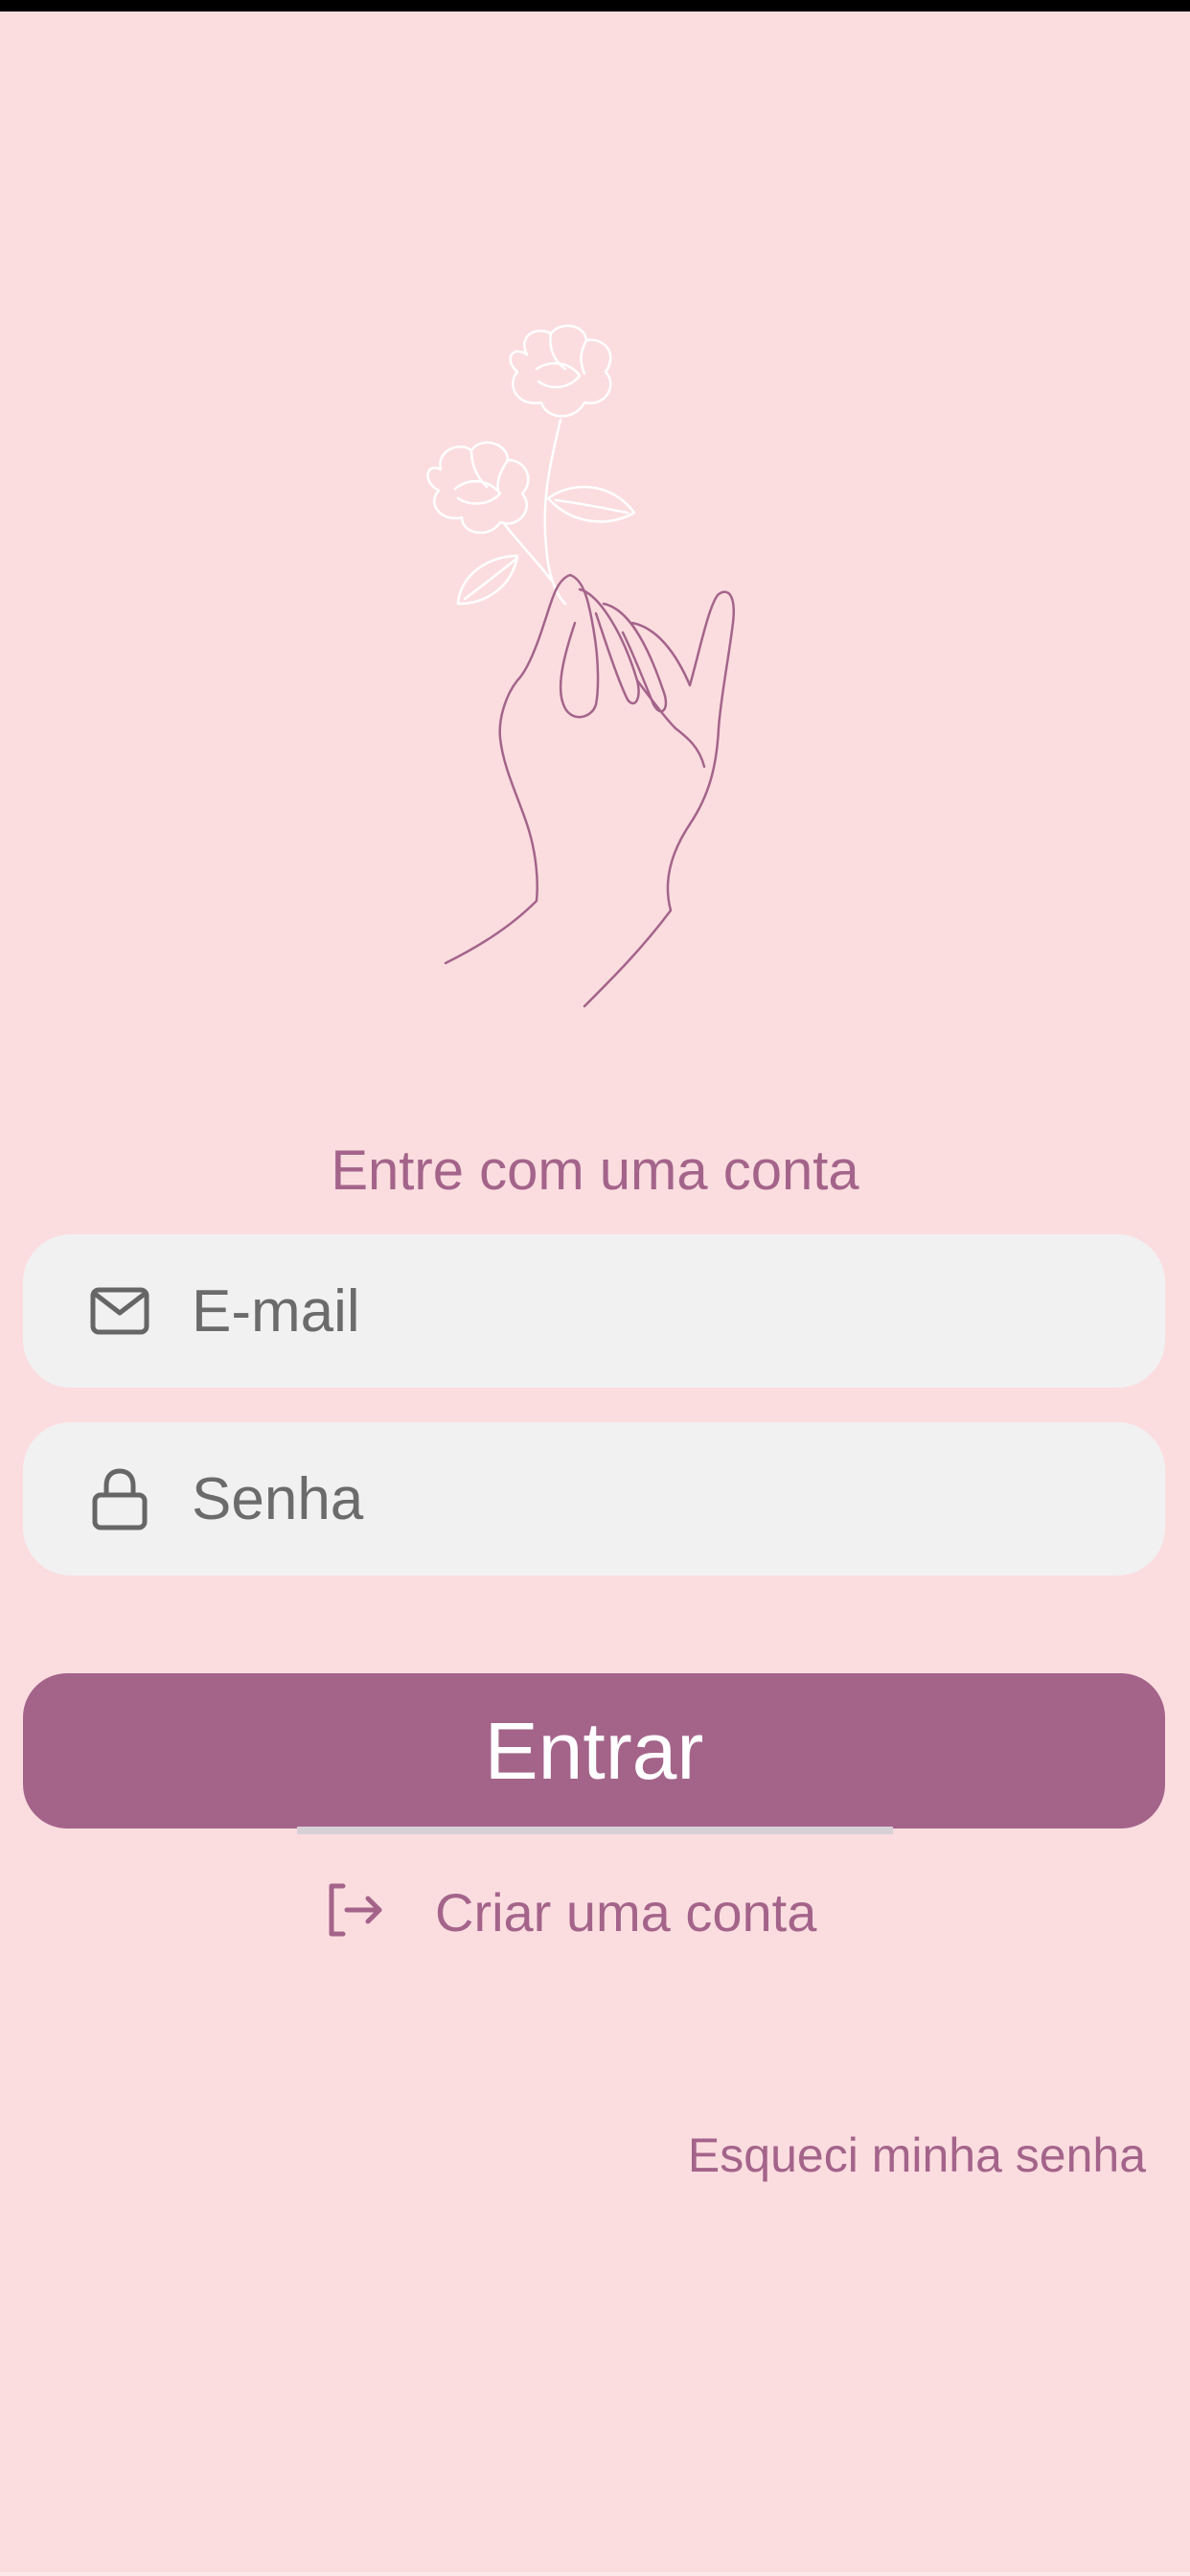 This screenshot has height=2576, width=1190. I want to click on email-field, so click(594, 1311).